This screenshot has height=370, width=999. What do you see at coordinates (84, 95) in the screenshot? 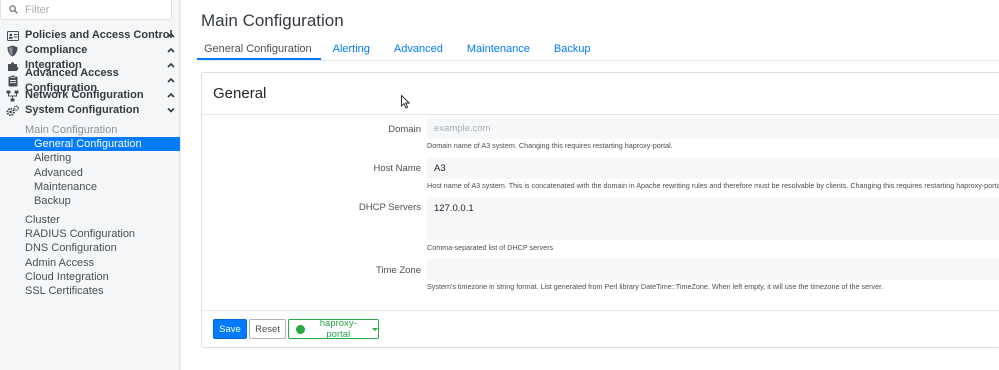
I see `sidebar-section-label: Network Configuration` at bounding box center [84, 95].